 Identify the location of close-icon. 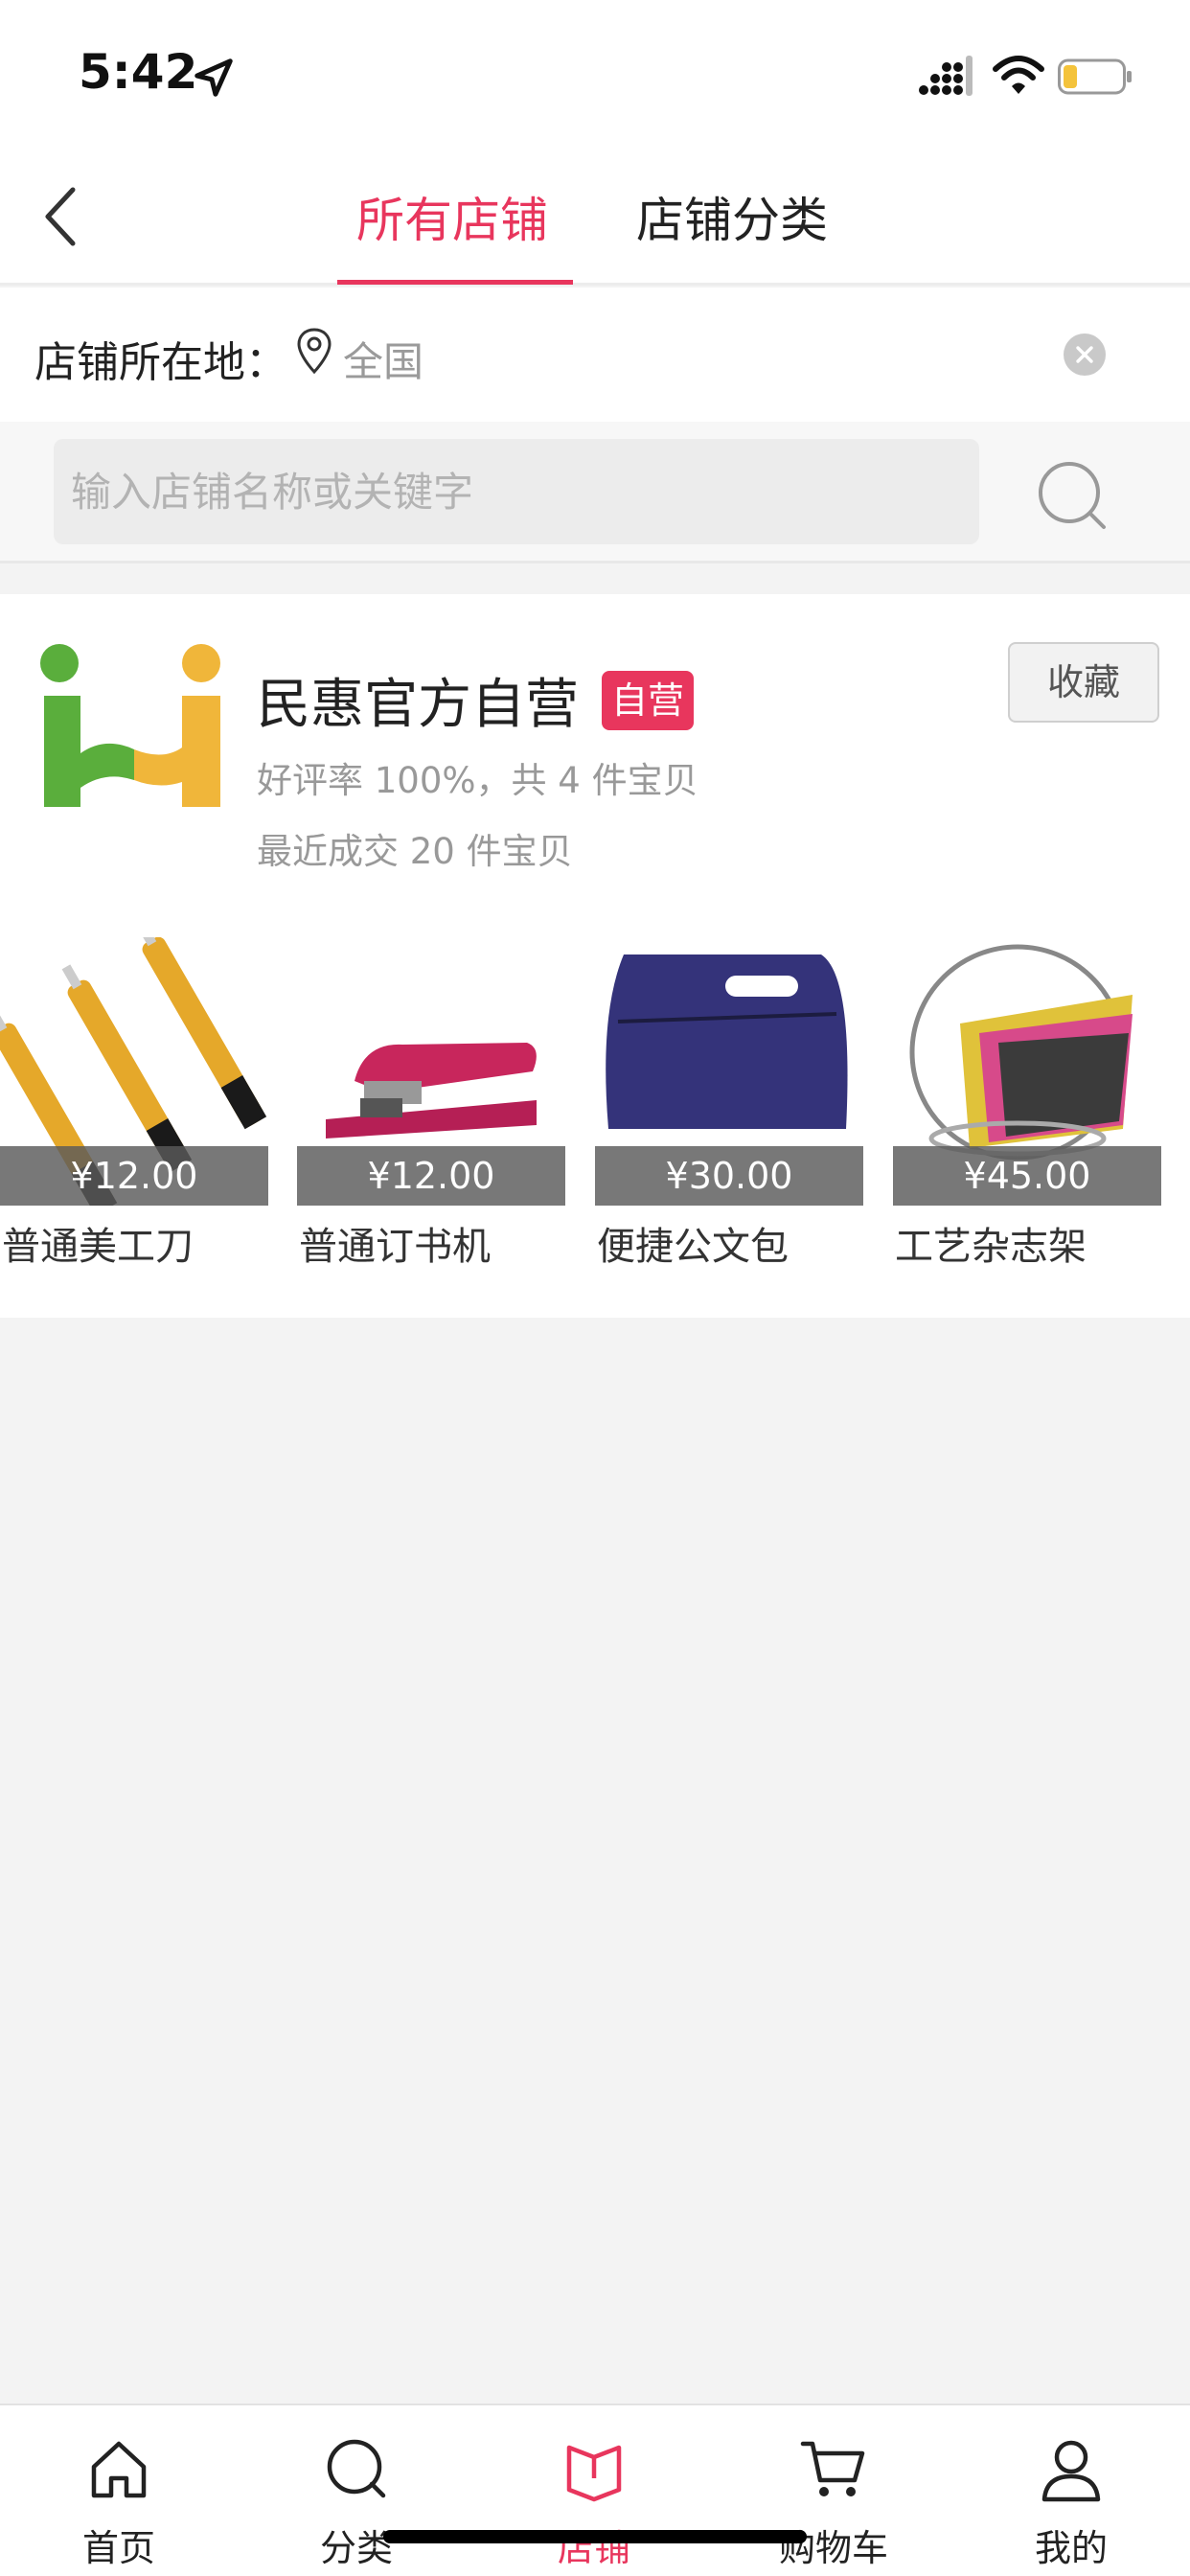
(1084, 354).